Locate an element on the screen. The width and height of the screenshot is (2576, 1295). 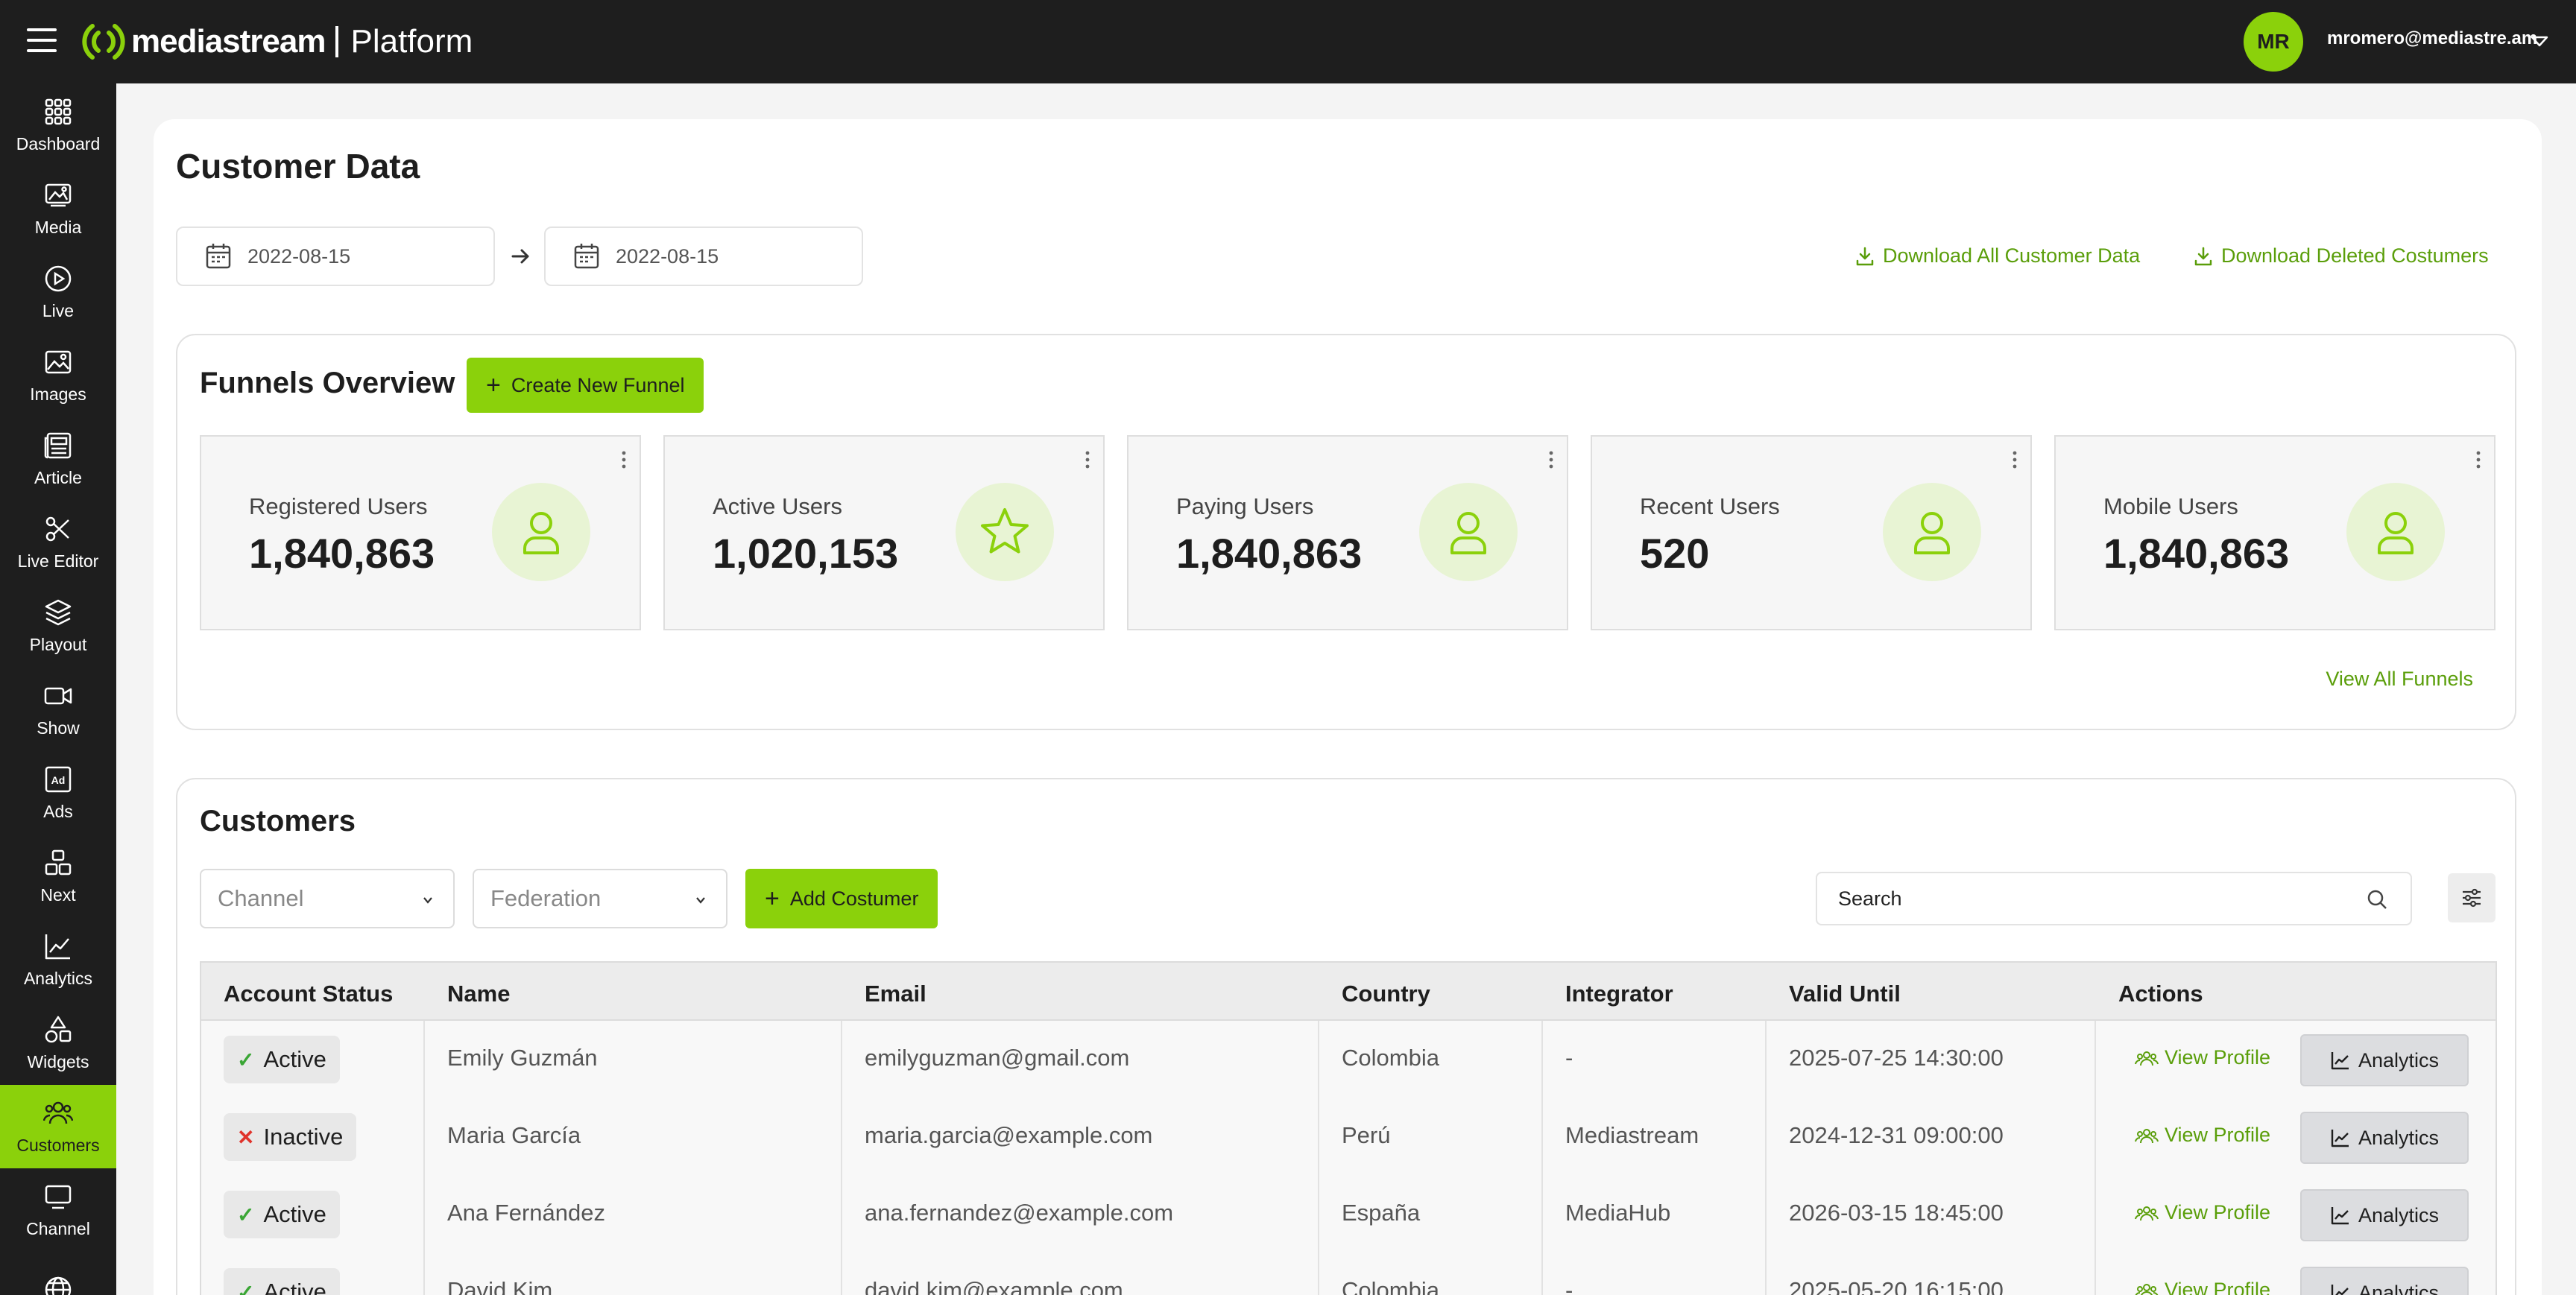
brand-name: mediastream is located at coordinates (228, 41).